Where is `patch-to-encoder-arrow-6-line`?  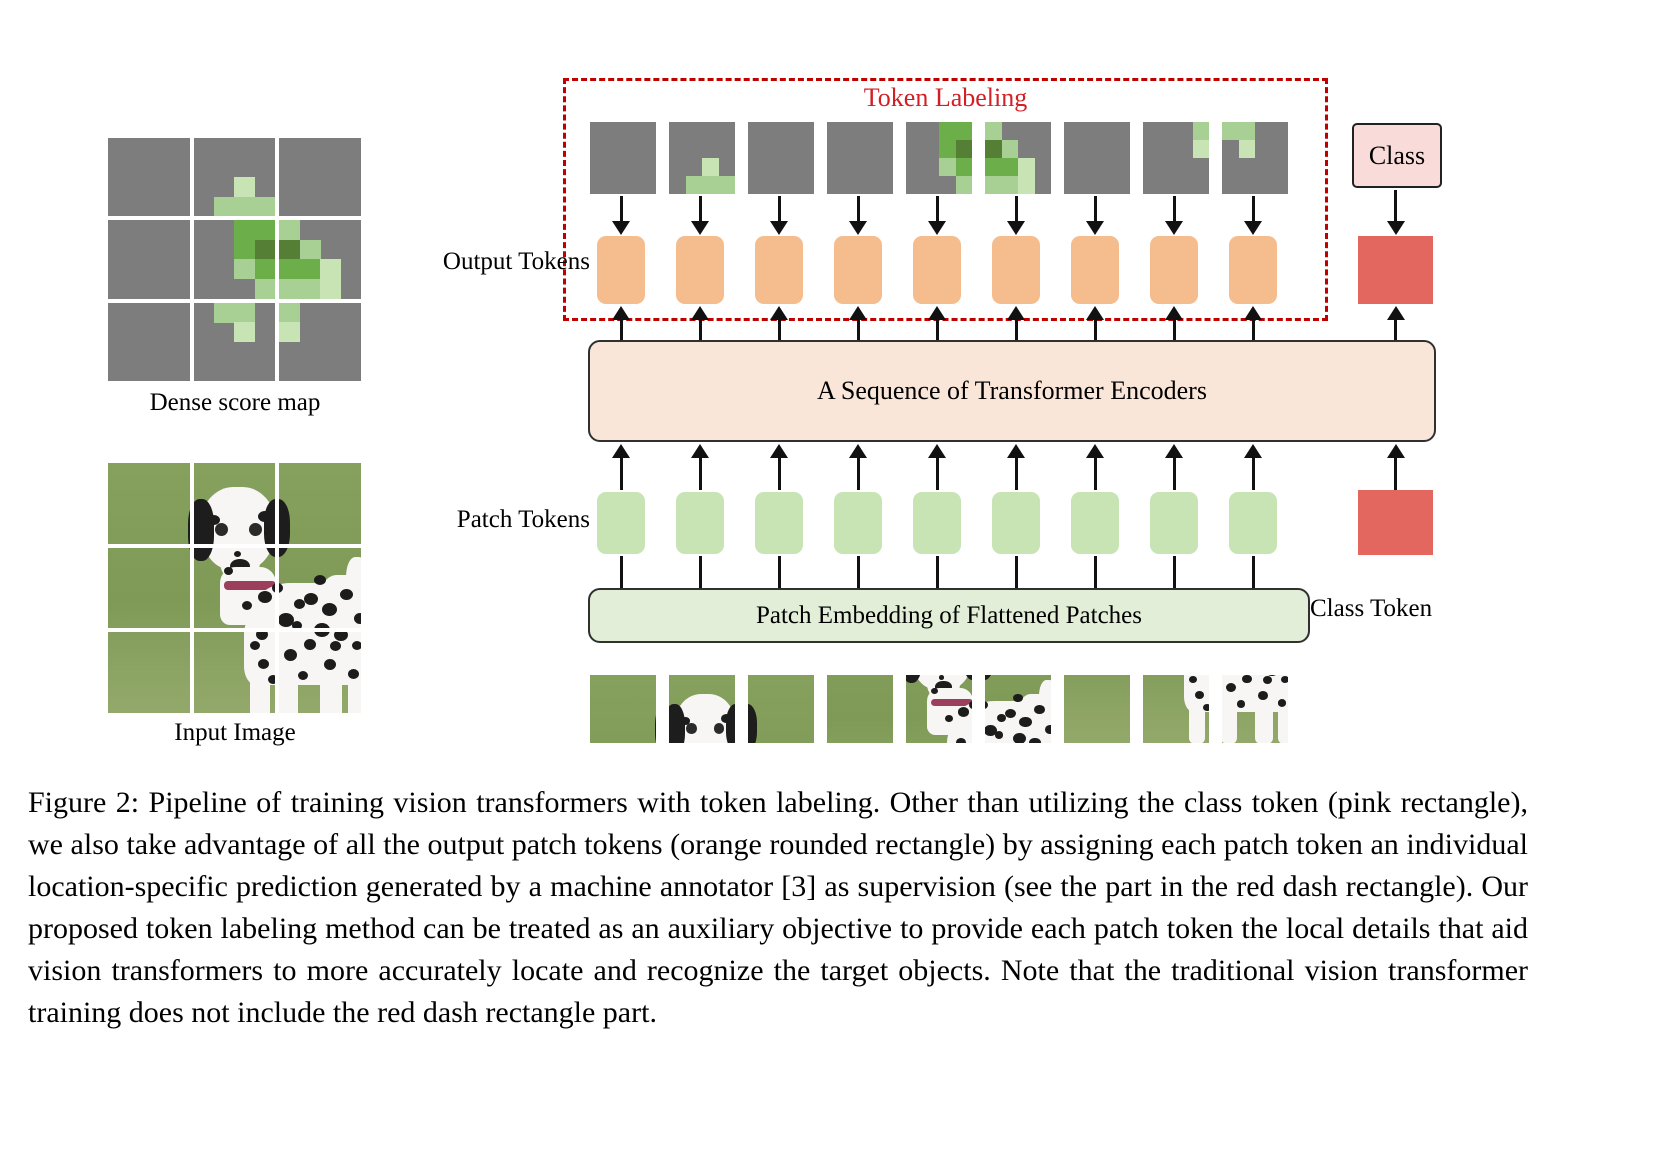
patch-to-encoder-arrow-6-line is located at coordinates (1095, 473).